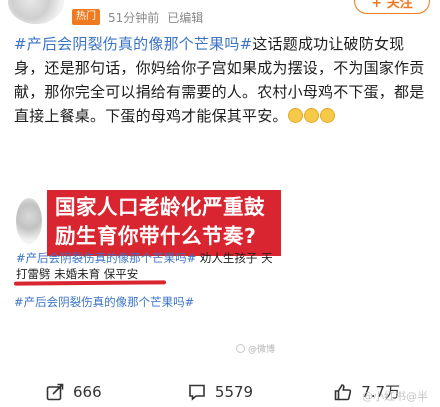 This screenshot has width=440, height=407. What do you see at coordinates (86, 17) in the screenshot?
I see `hot-badge: 热门` at bounding box center [86, 17].